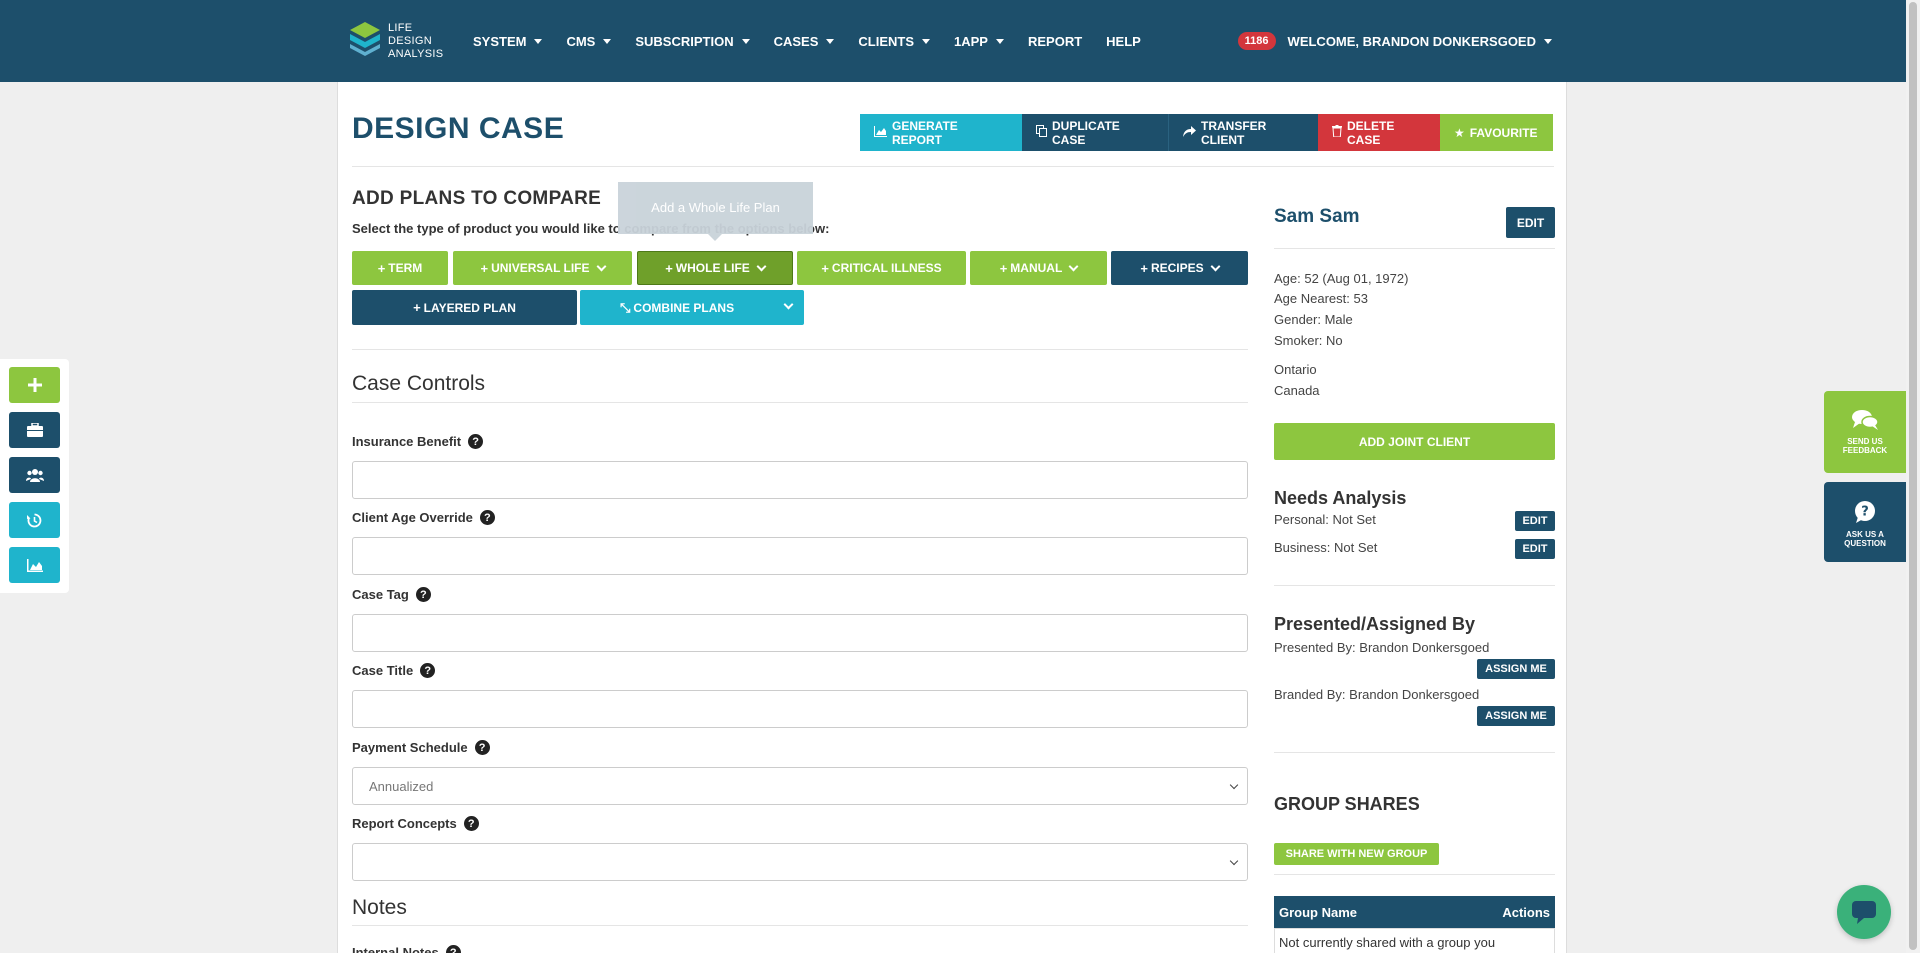  I want to click on nav-cases: CASES, so click(804, 41).